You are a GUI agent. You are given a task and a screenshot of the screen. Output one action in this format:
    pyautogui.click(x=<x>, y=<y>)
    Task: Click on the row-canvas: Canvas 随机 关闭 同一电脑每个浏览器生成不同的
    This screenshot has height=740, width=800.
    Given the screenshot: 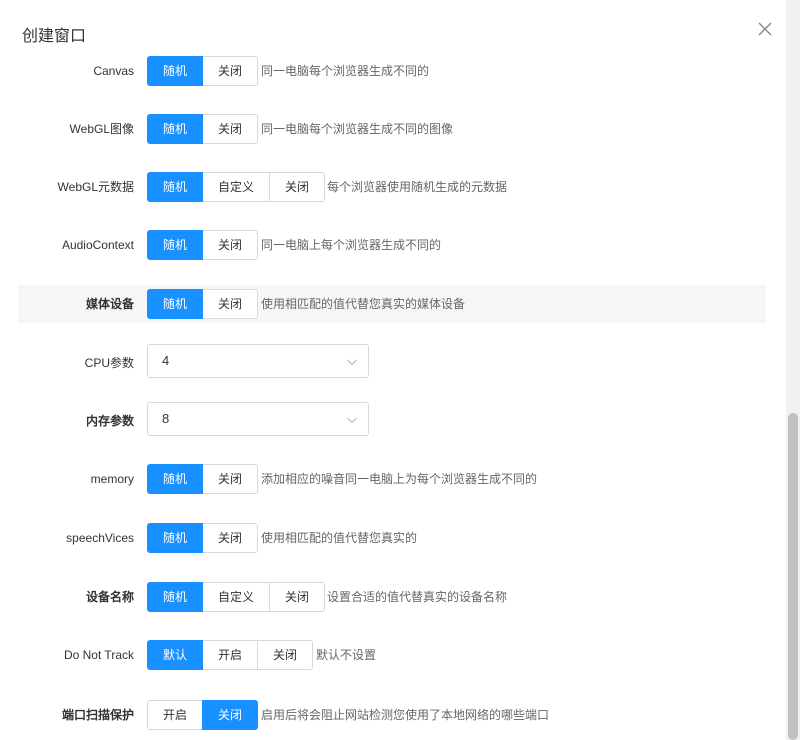 What is the action you would take?
    pyautogui.click(x=392, y=71)
    